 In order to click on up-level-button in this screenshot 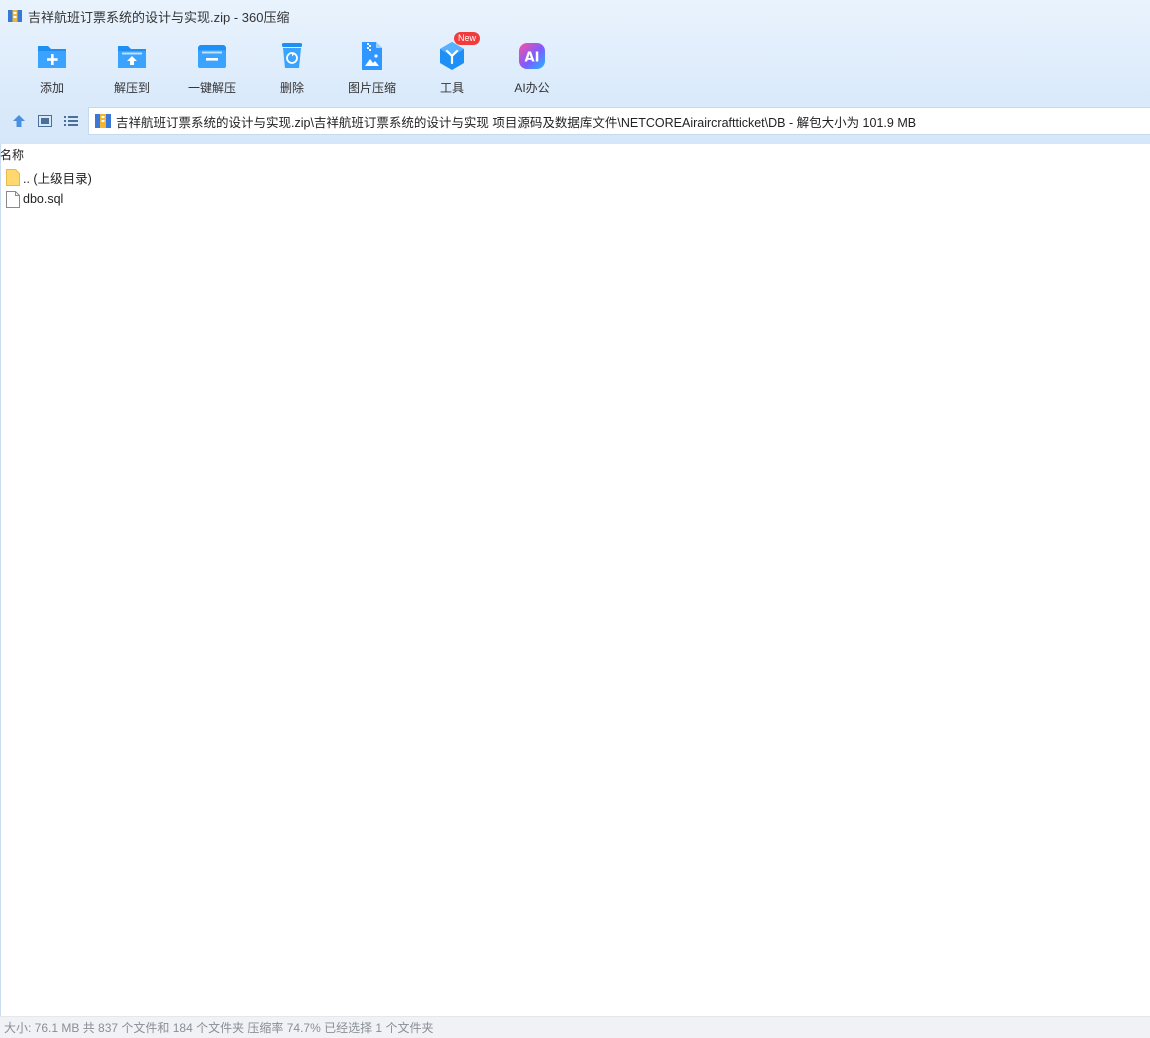, I will do `click(19, 121)`.